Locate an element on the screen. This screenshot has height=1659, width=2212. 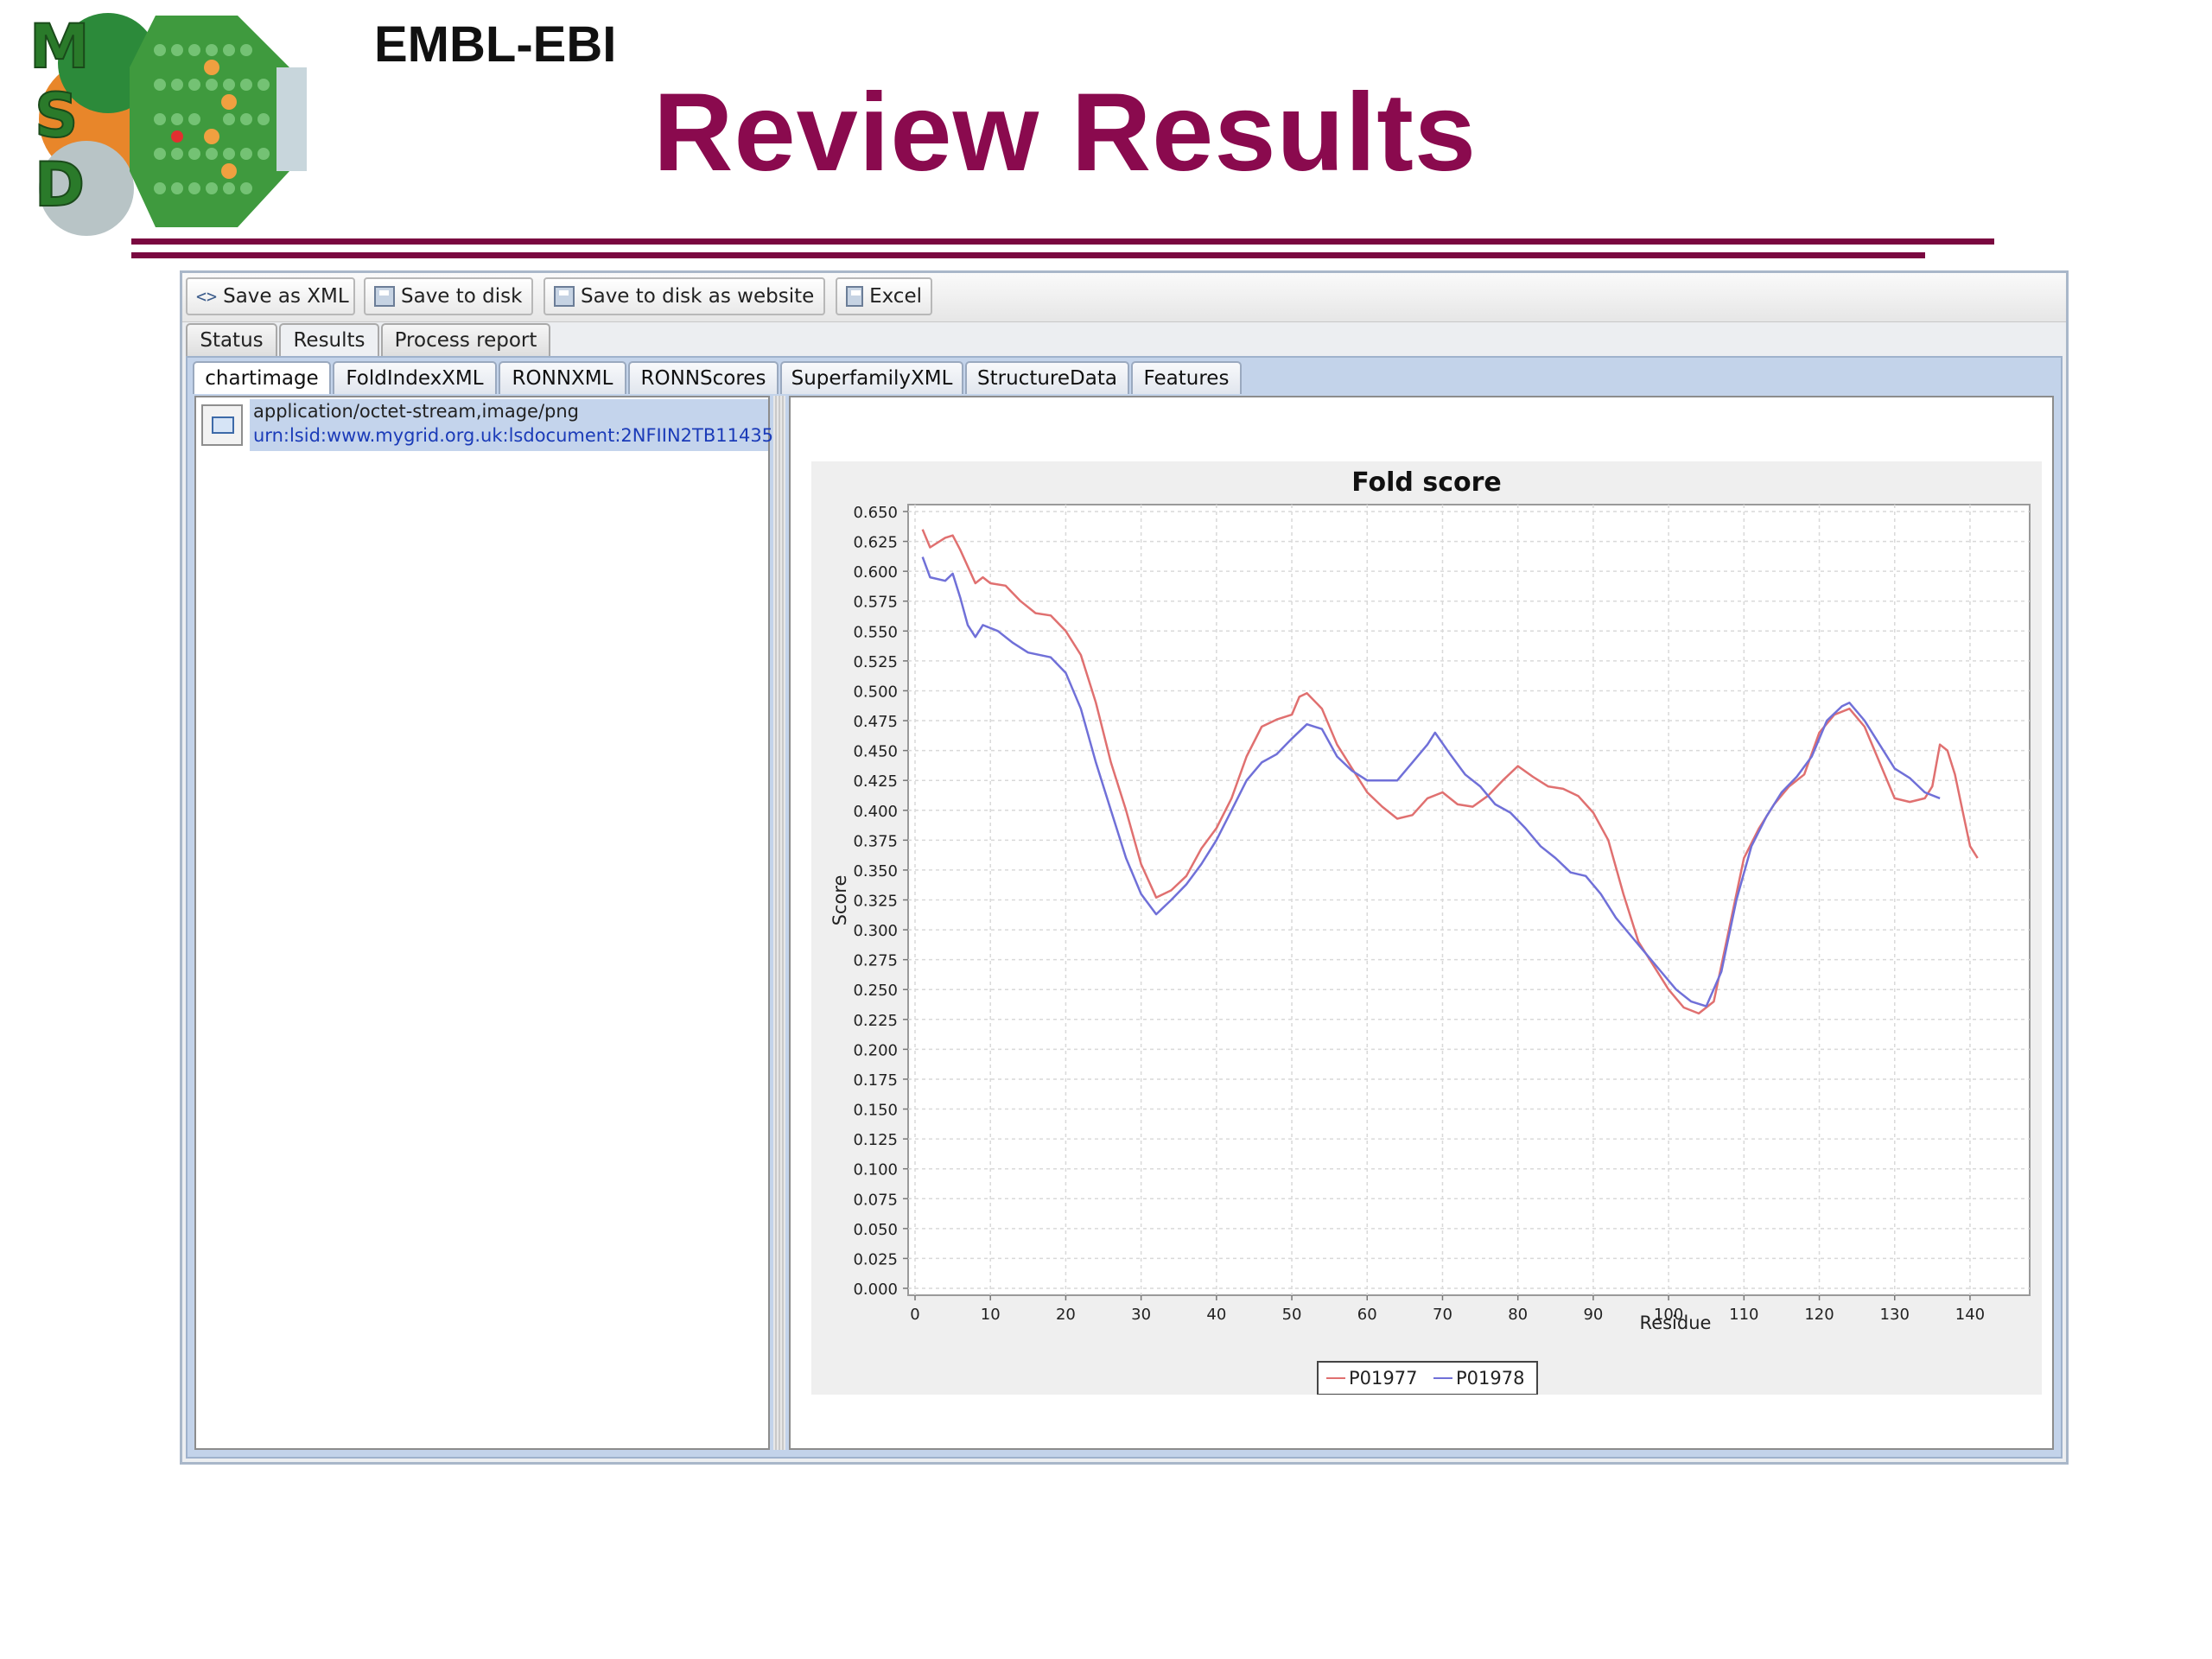
y-tick-label: 0.650 is located at coordinates (875, 513).